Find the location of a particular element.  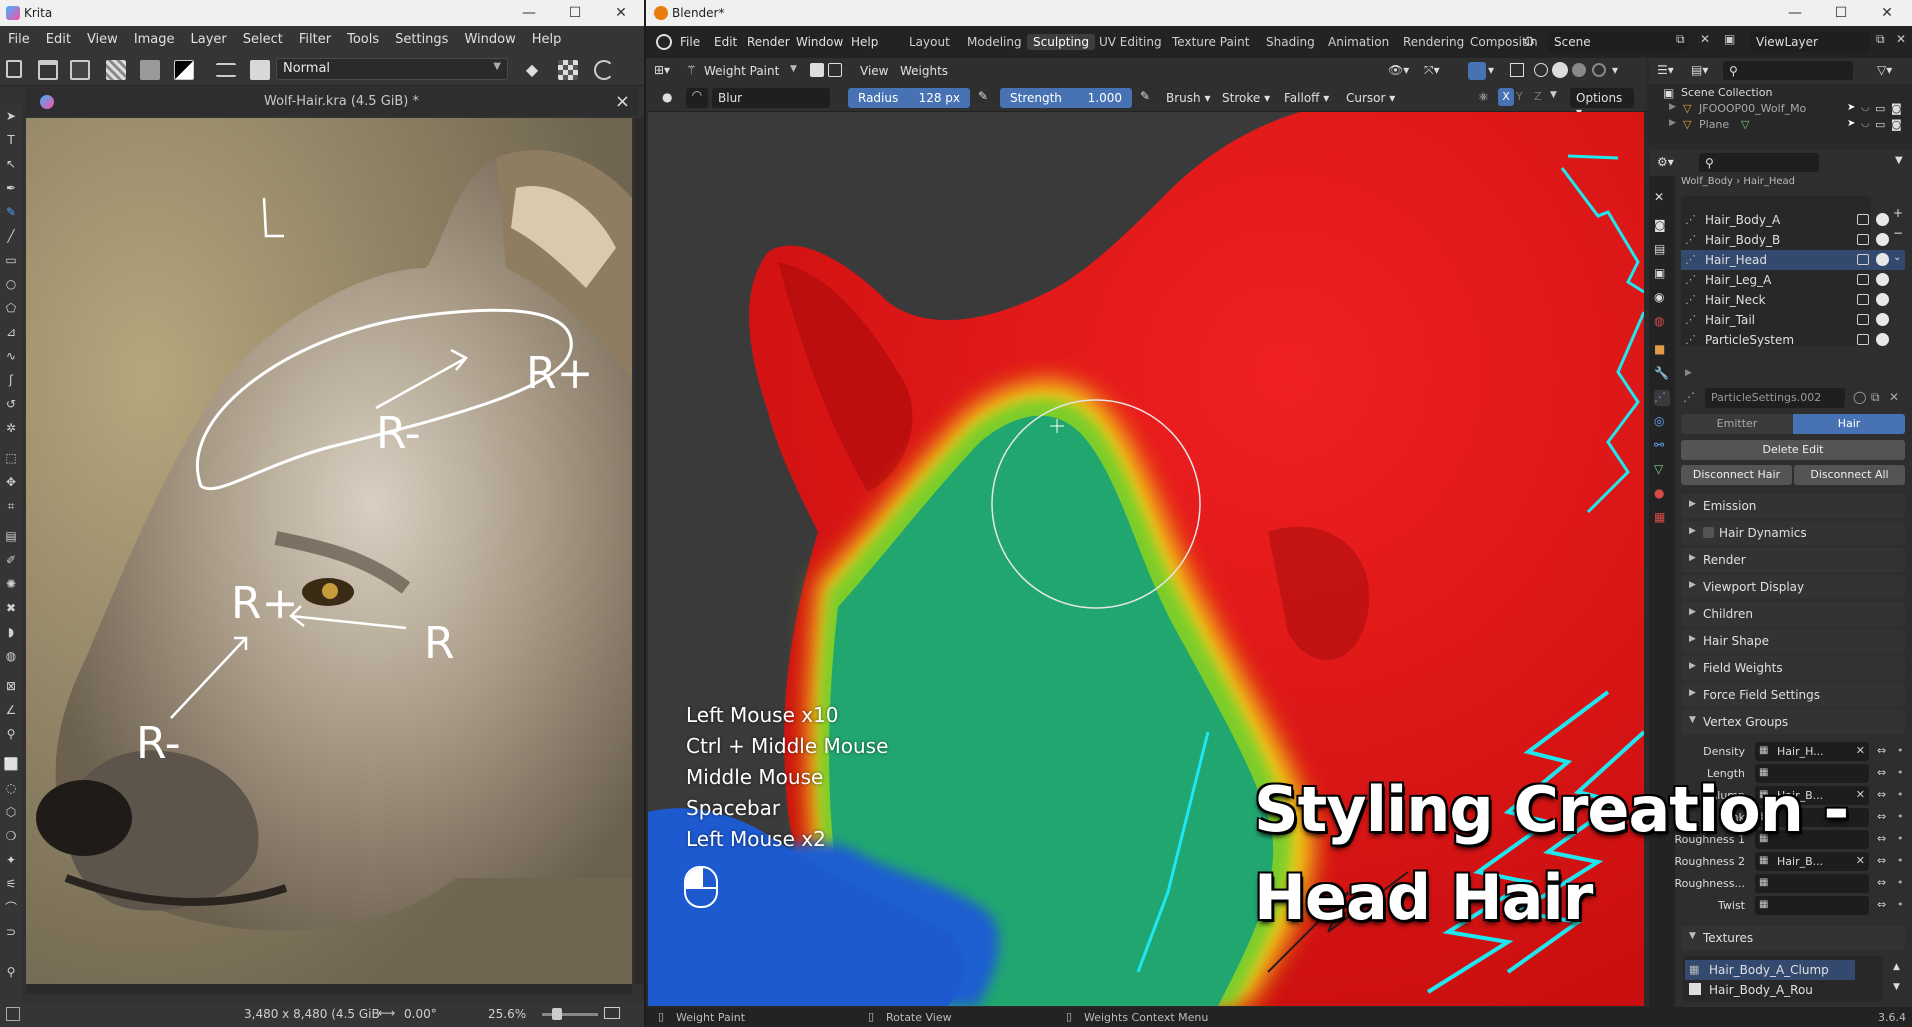

move-up-icon: ▲ is located at coordinates (1896, 967).